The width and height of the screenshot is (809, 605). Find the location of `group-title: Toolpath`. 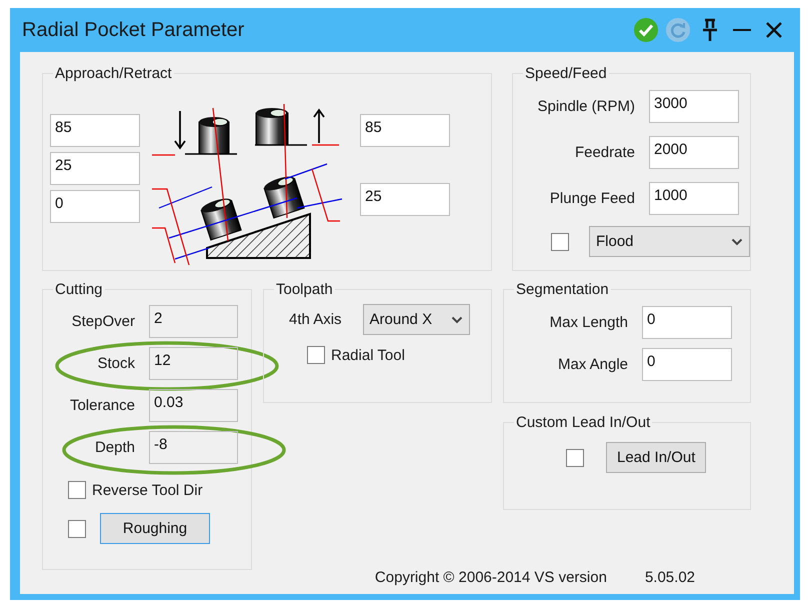

group-title: Toolpath is located at coordinates (304, 289).